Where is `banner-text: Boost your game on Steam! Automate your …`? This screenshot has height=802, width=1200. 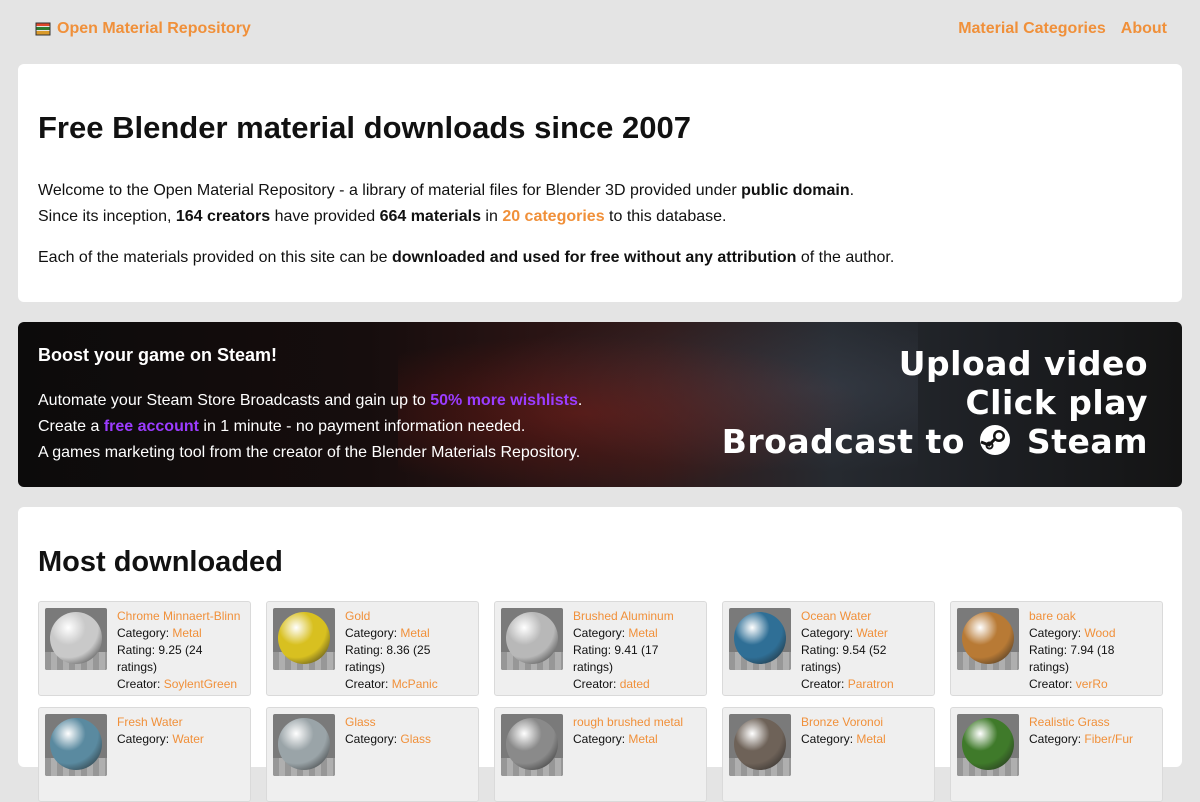 banner-text: Boost your game on Steam! Automate your … is located at coordinates (348, 405).